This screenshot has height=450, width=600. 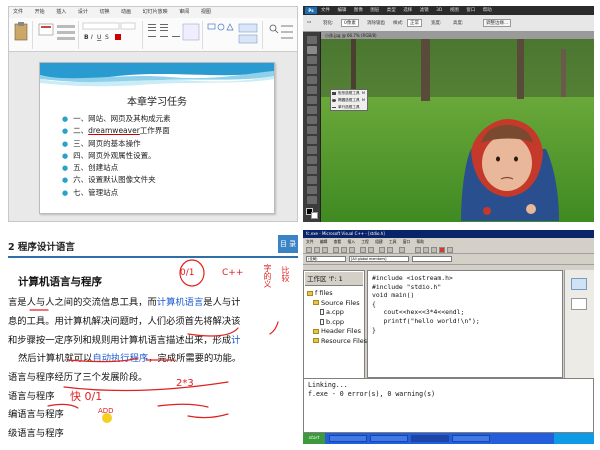 What do you see at coordinates (390, 250) in the screenshot?
I see `output-icon` at bounding box center [390, 250].